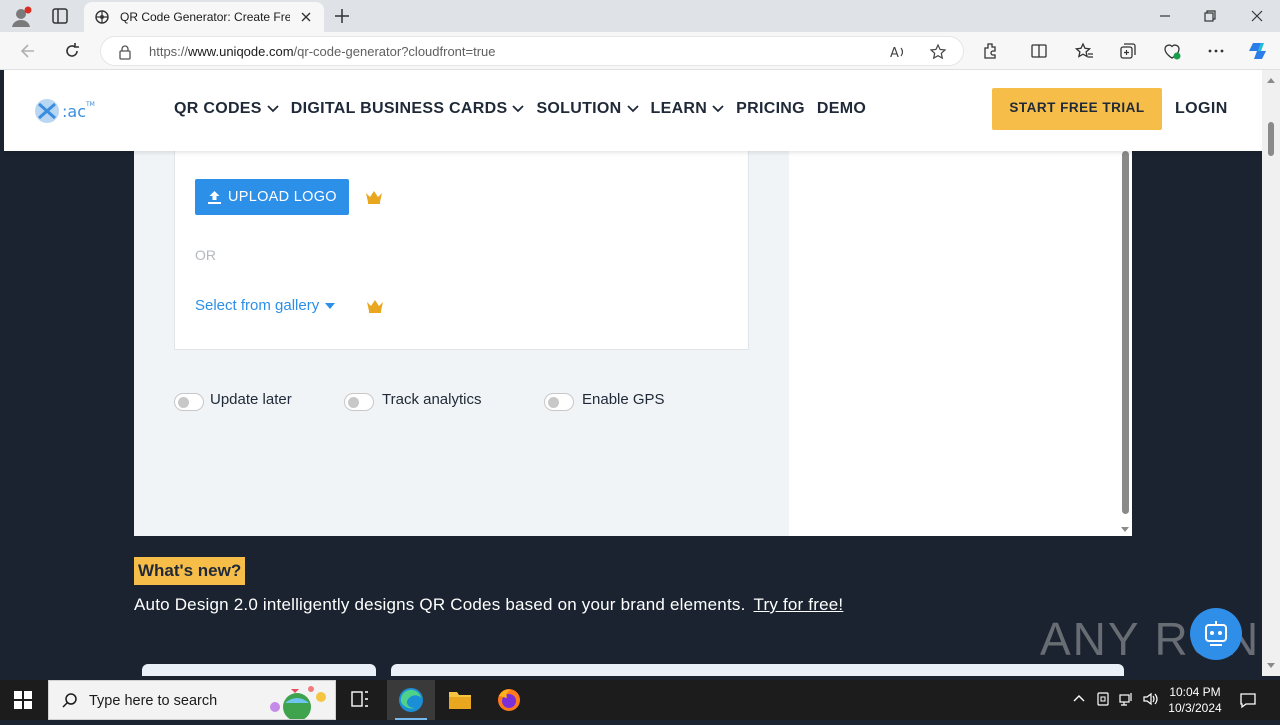 The height and width of the screenshot is (725, 1280). I want to click on nav-demo: DEMO, so click(841, 109).